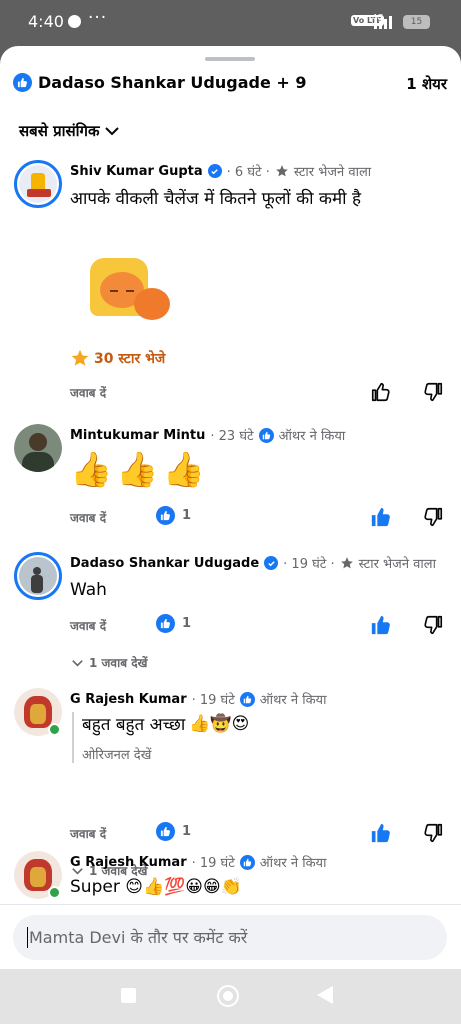 The width and height of the screenshot is (461, 1024). I want to click on commenter-name: Mintukumar Mintu, so click(137, 435).